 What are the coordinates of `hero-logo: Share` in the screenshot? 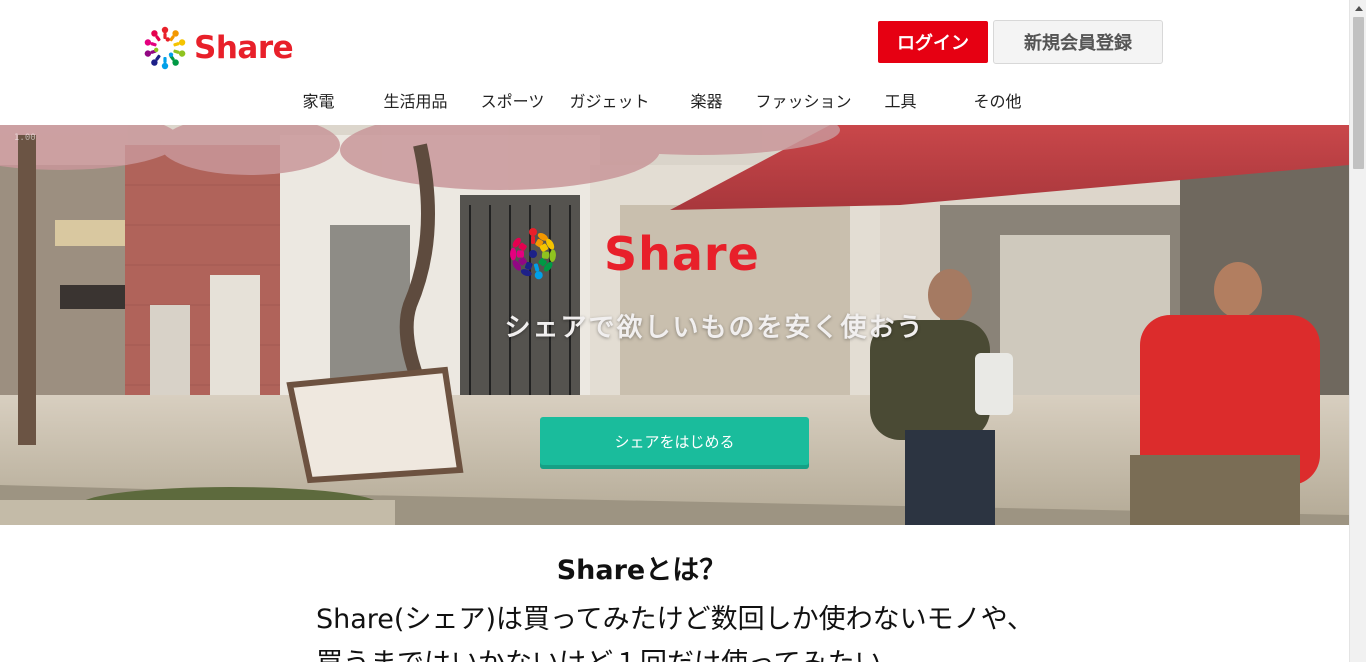 It's located at (651, 254).